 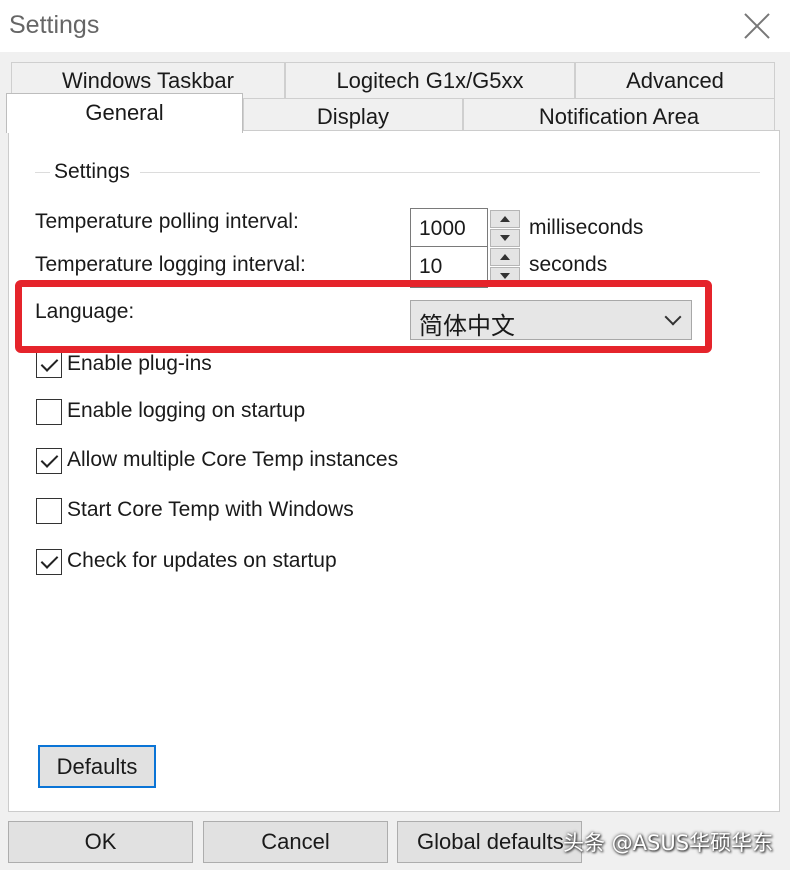 I want to click on tab-label: Advanced, so click(x=675, y=80).